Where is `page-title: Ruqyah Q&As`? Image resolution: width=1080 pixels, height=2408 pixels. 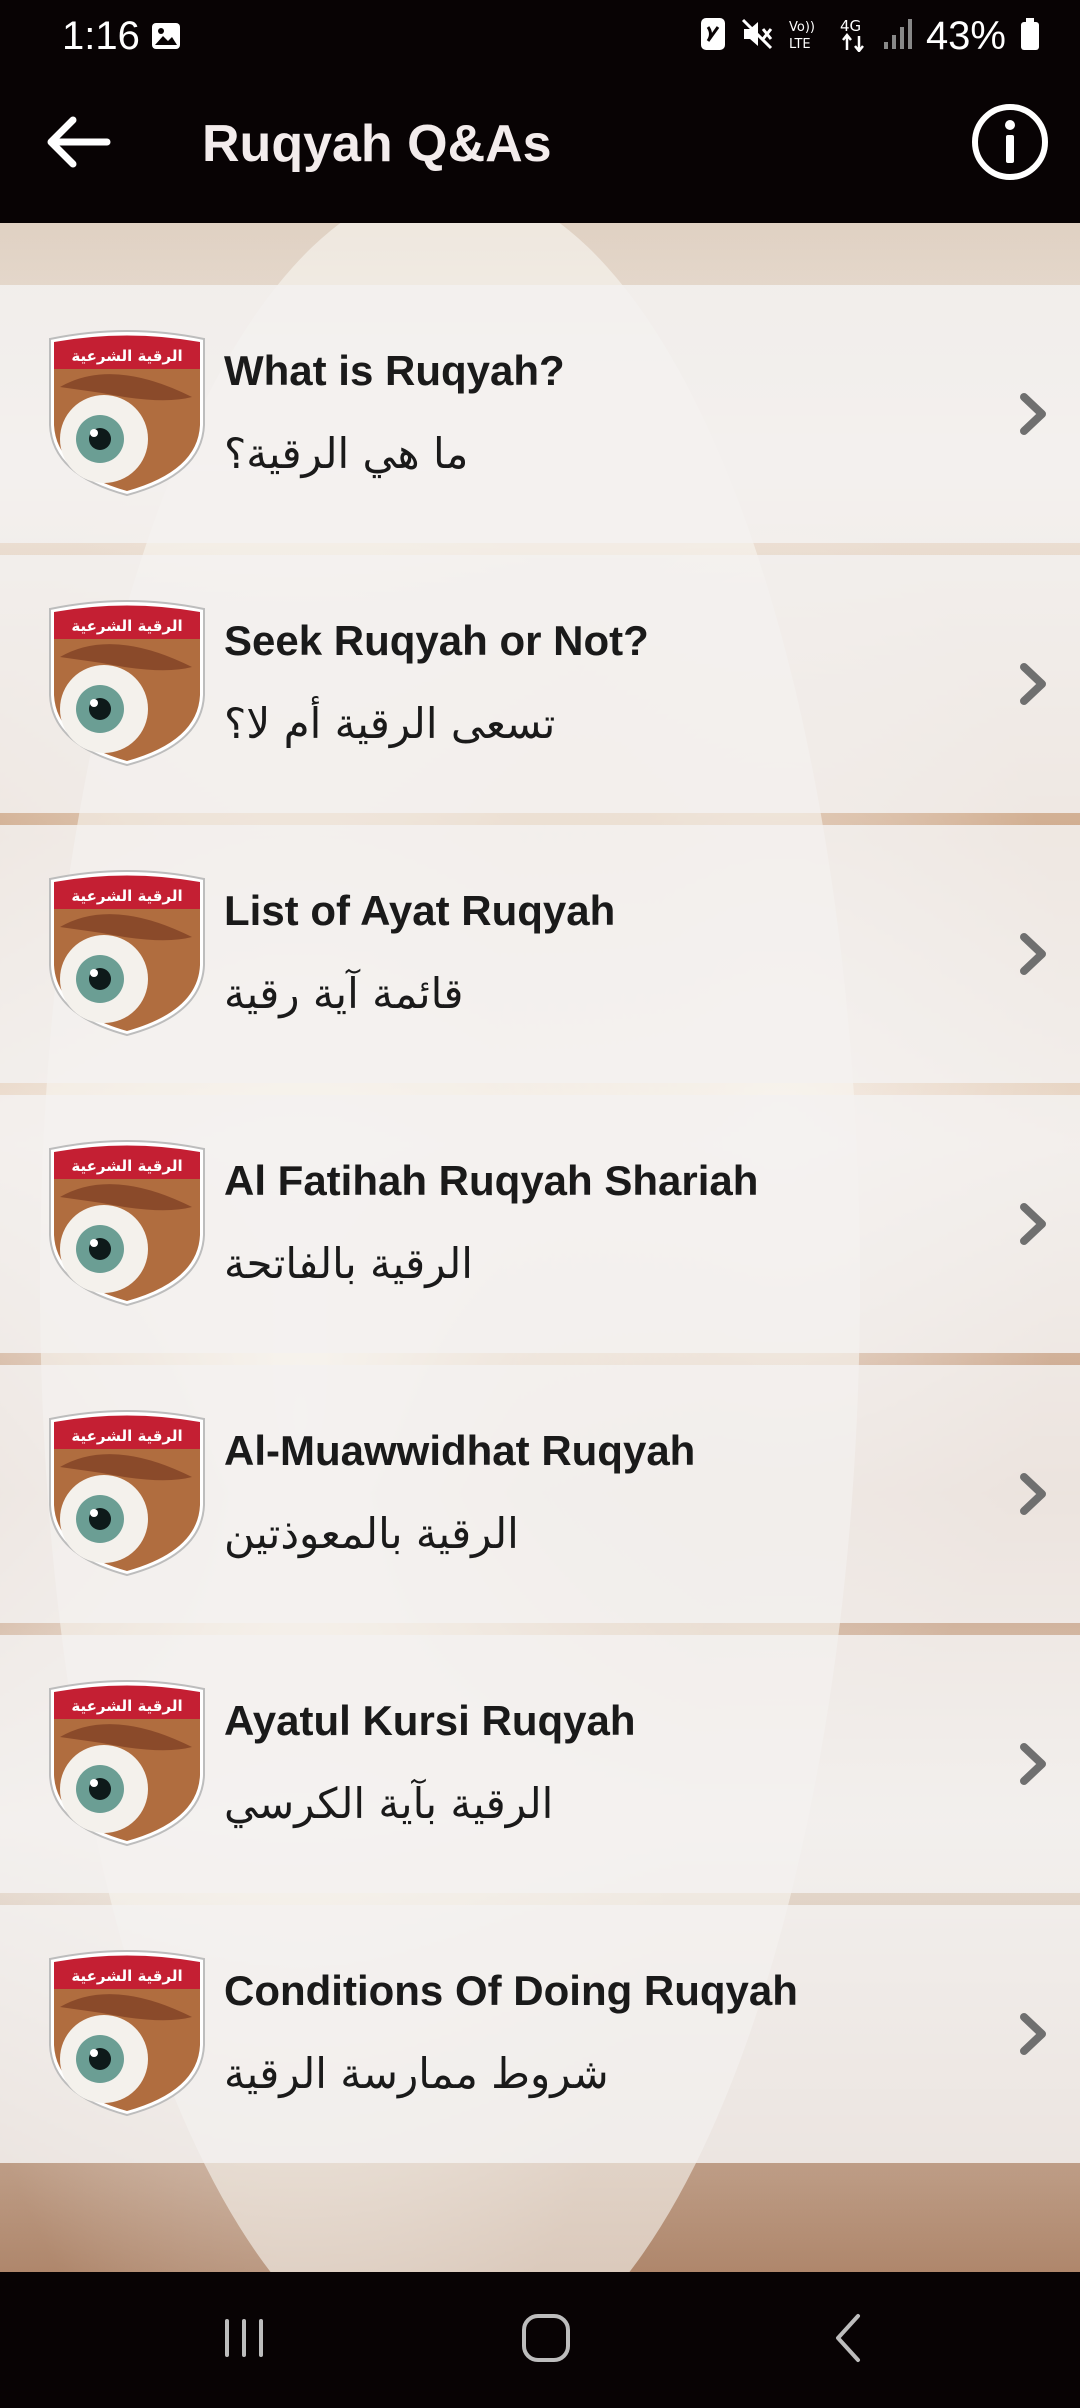 page-title: Ruqyah Q&As is located at coordinates (377, 144).